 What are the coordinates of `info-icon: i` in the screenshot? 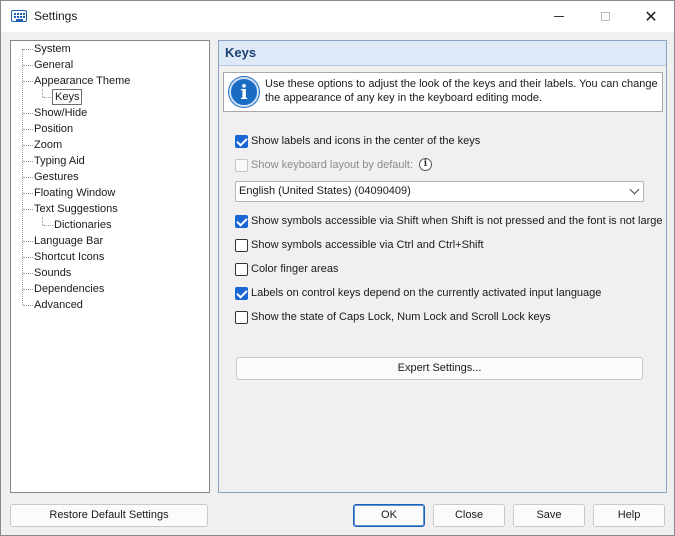 It's located at (244, 92).